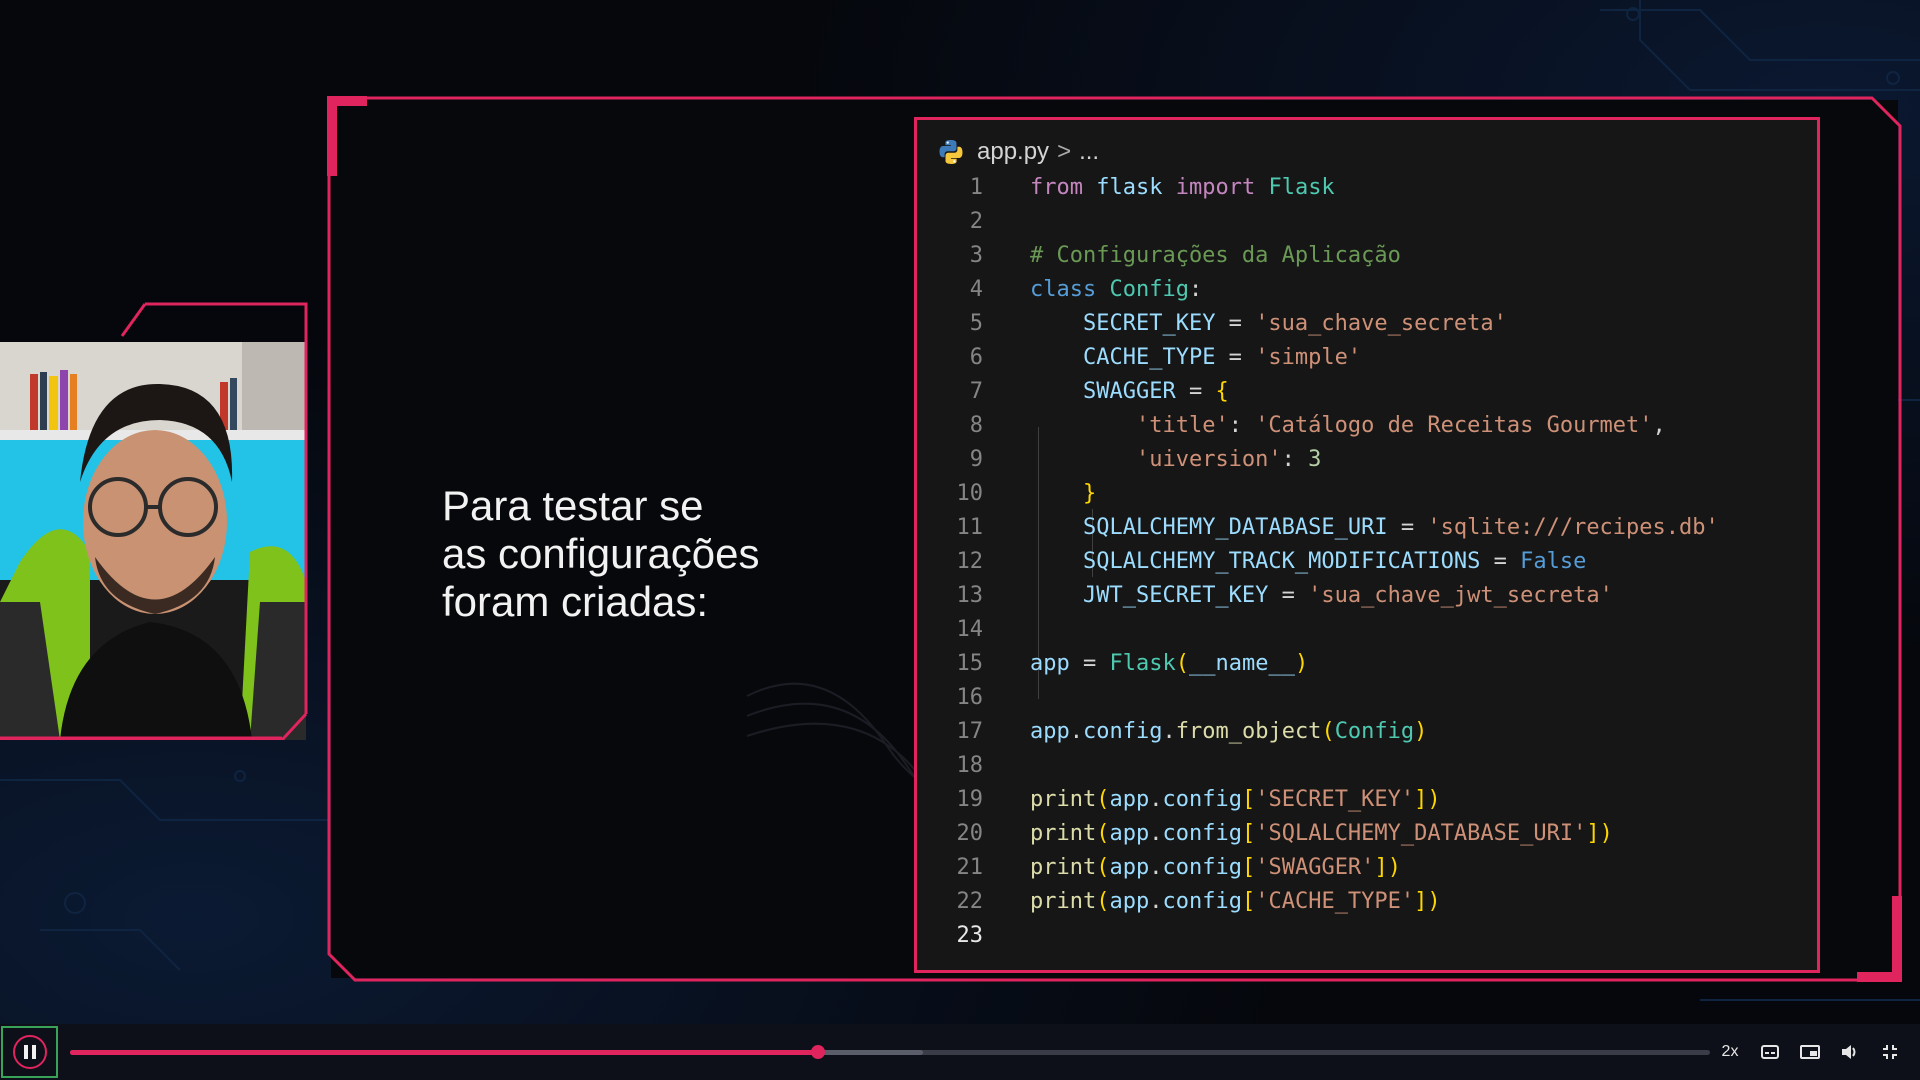 The height and width of the screenshot is (1080, 1920). I want to click on played-range, so click(444, 1052).